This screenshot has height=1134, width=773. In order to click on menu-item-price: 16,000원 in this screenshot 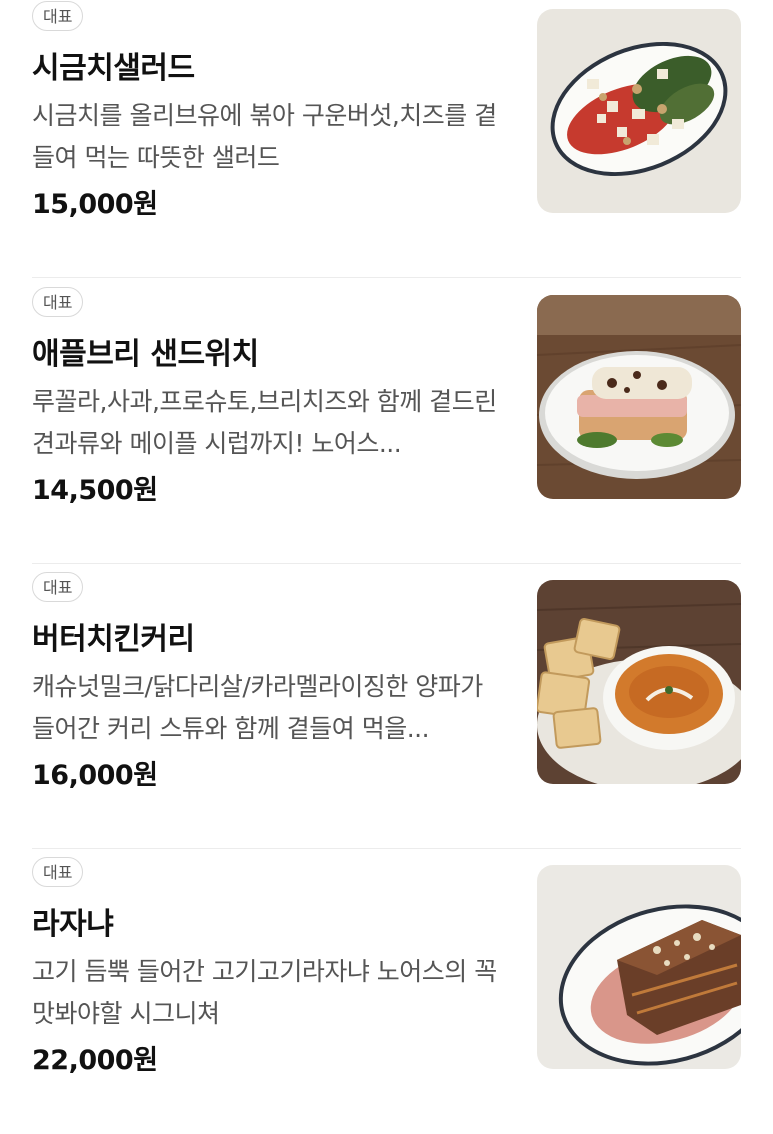, I will do `click(95, 775)`.